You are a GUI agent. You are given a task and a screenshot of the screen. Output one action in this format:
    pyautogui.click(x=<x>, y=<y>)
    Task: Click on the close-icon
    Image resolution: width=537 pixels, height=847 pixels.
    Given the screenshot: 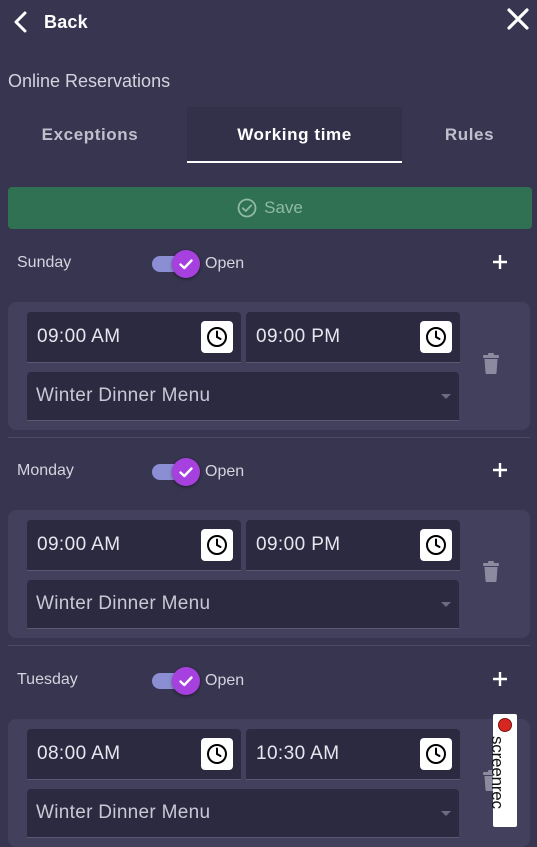 What is the action you would take?
    pyautogui.click(x=518, y=19)
    